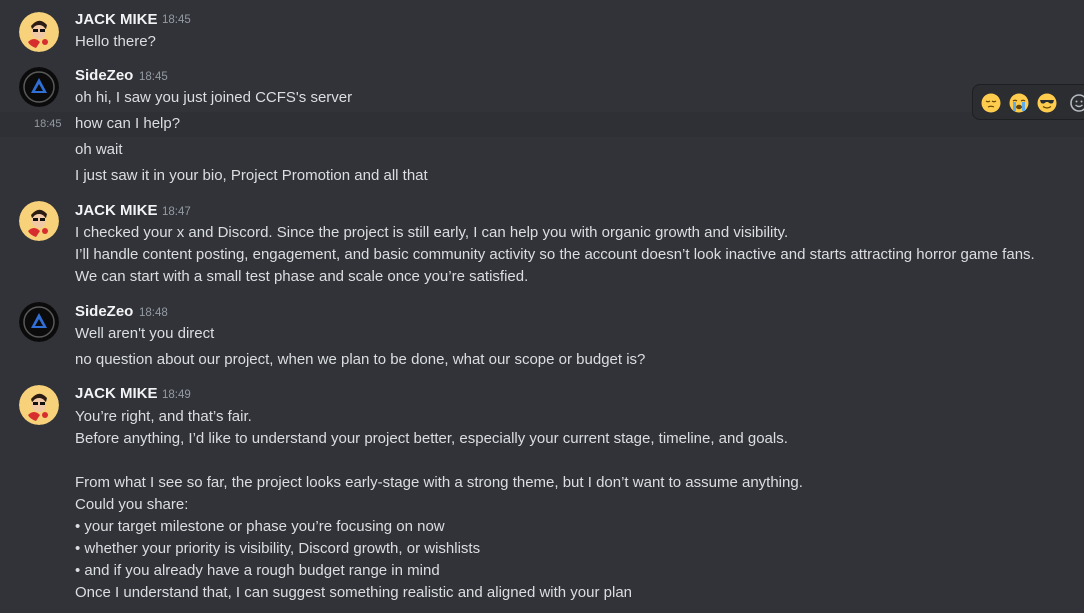  What do you see at coordinates (163, 416) in the screenshot?
I see `message-text: You’re right, and that’s fair.` at bounding box center [163, 416].